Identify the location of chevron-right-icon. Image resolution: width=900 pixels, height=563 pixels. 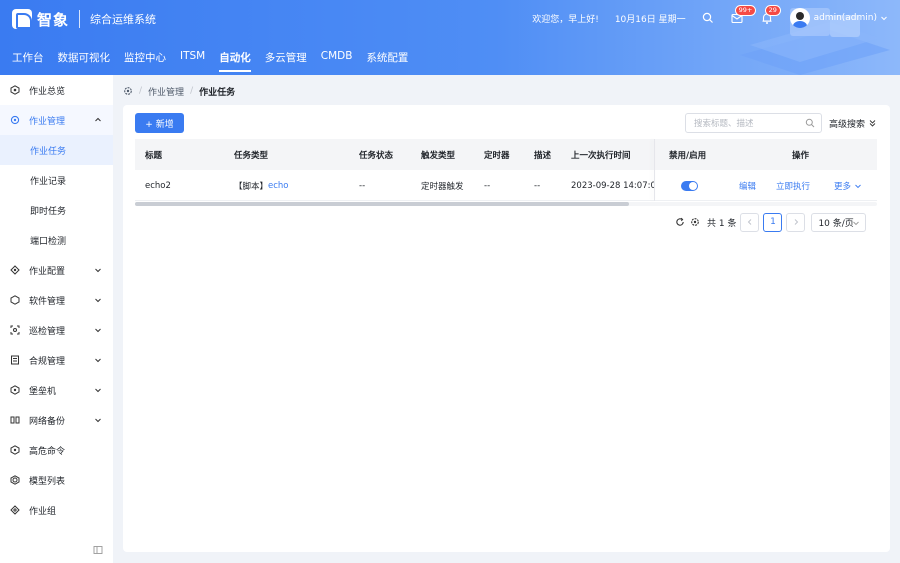
(796, 222).